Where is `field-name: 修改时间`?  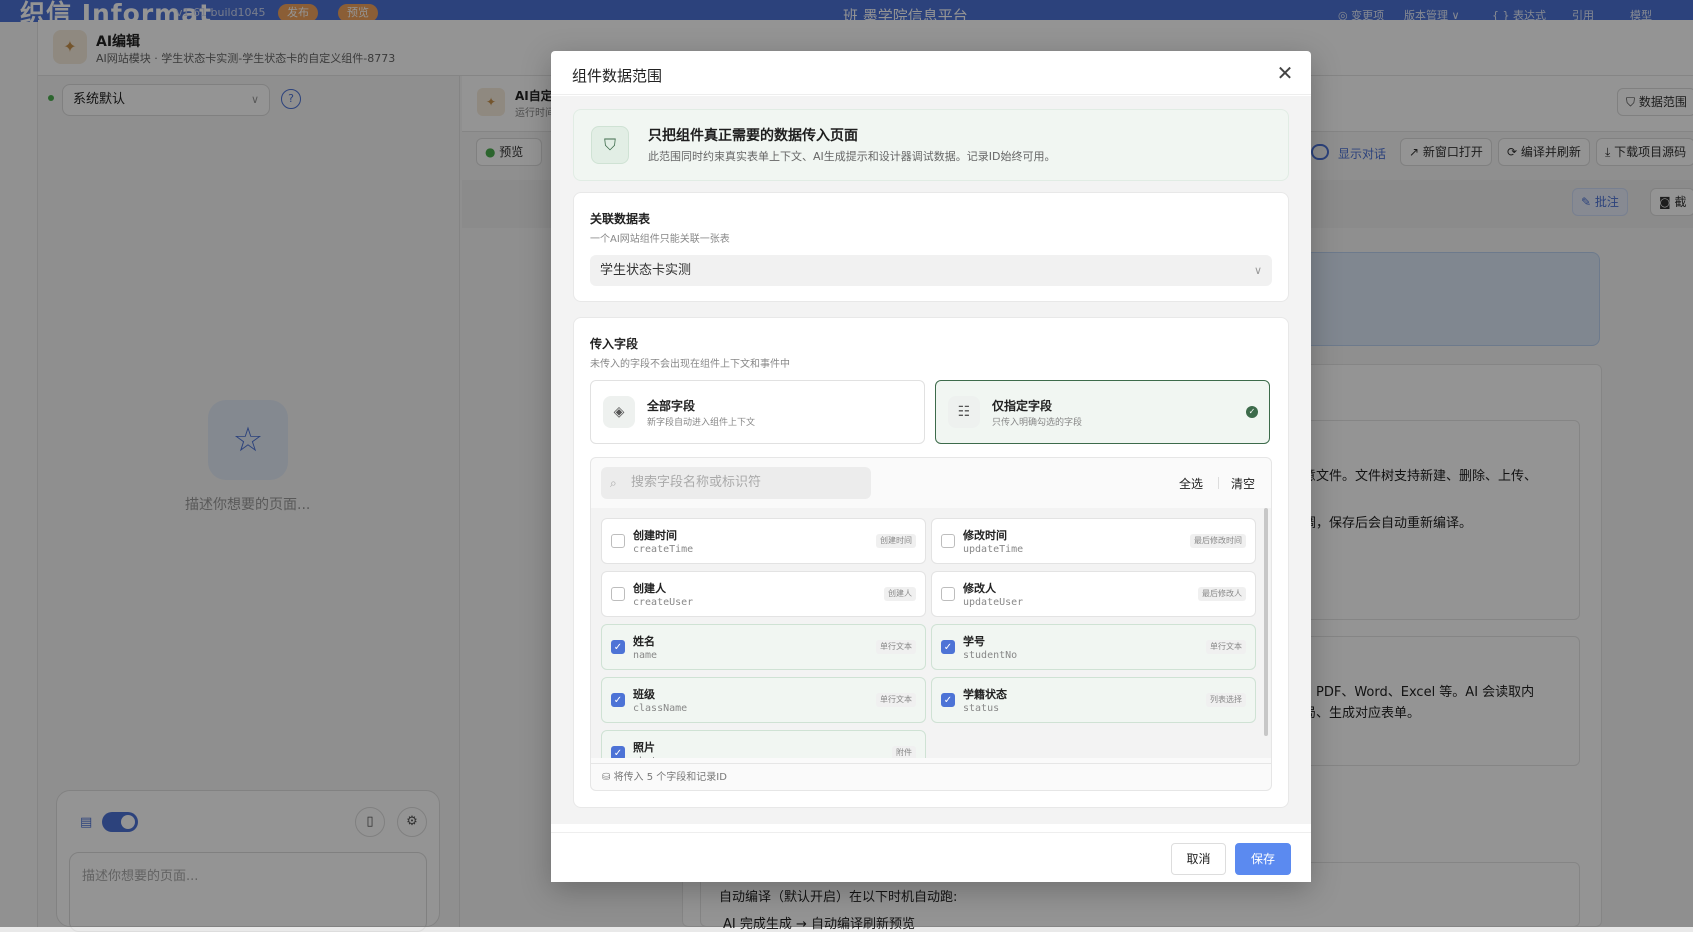
field-name: 修改时间 is located at coordinates (985, 535).